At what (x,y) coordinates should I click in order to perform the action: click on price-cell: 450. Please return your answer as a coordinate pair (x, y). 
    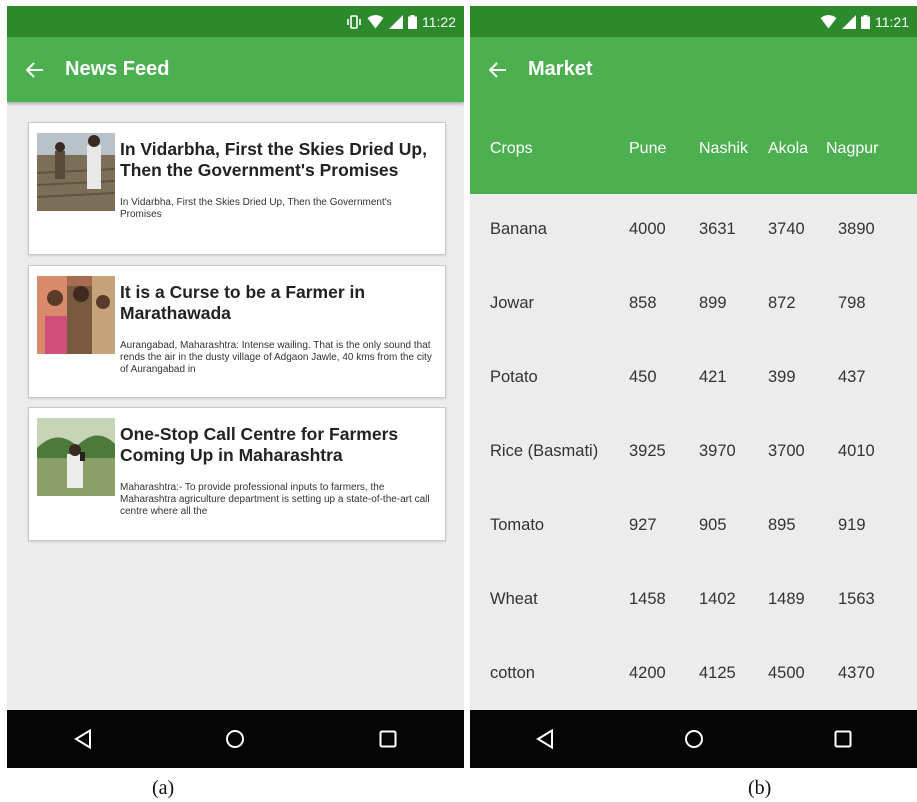
    Looking at the image, I should click on (643, 377).